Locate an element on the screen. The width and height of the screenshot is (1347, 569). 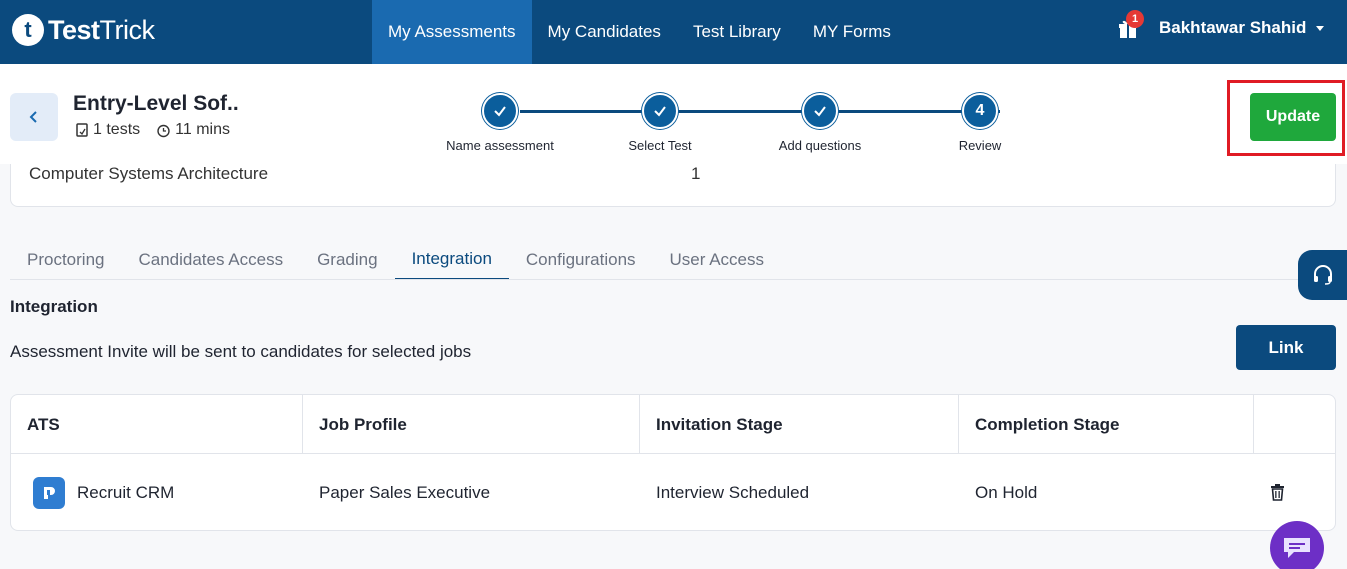
logo-text-thin: Trick is located at coordinates (127, 29).